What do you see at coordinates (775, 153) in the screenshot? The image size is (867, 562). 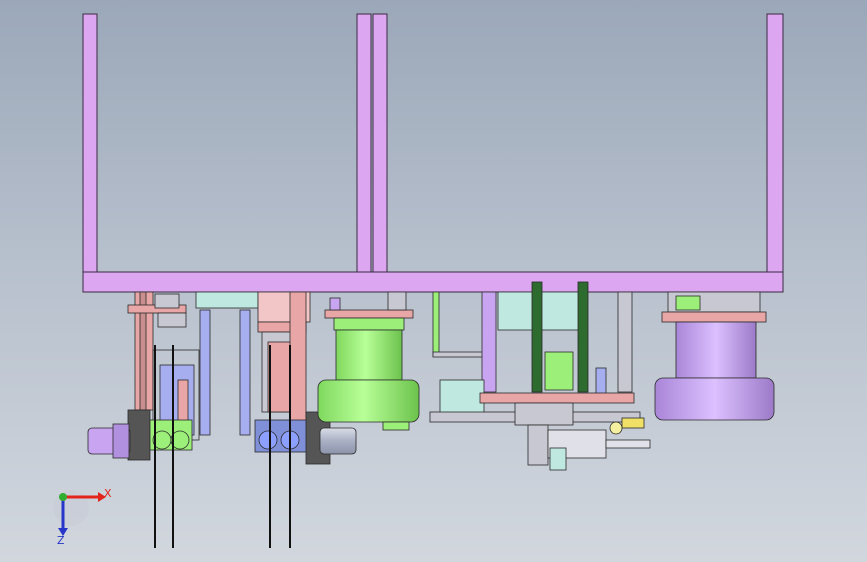 I see `frame-right-post` at bounding box center [775, 153].